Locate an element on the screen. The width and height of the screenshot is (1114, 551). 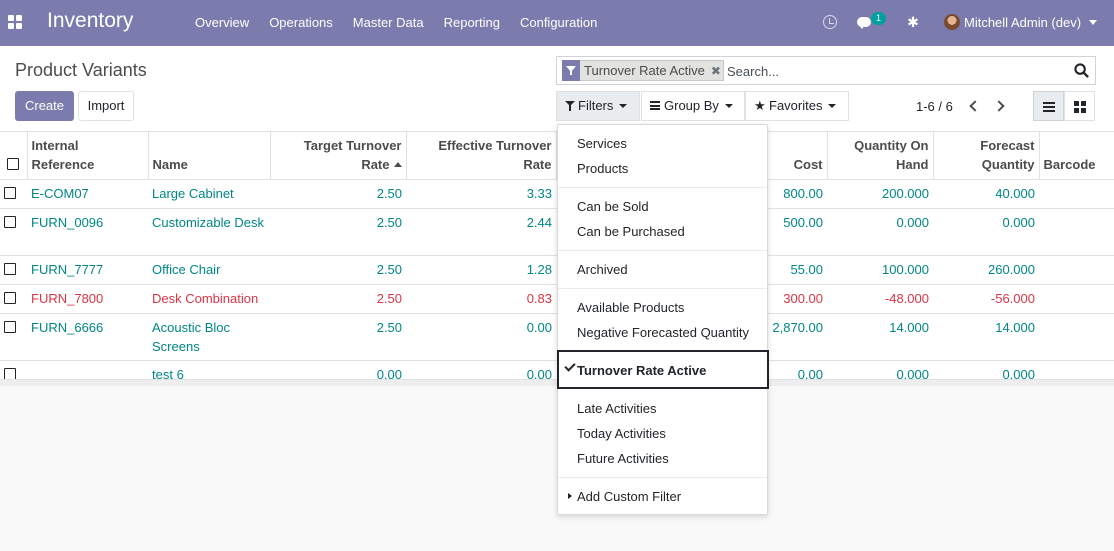
chat-icon is located at coordinates (864, 23).